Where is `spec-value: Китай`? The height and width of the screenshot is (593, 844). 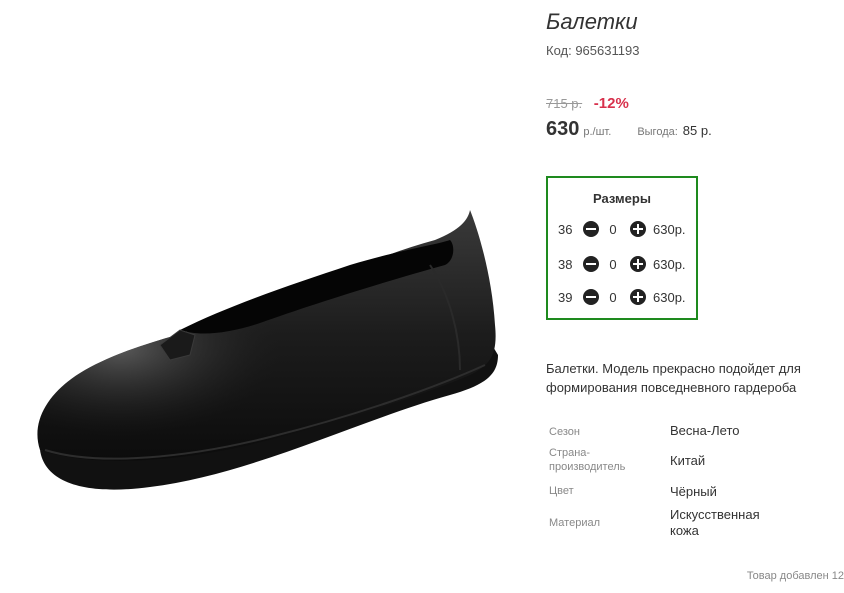 spec-value: Китай is located at coordinates (688, 460).